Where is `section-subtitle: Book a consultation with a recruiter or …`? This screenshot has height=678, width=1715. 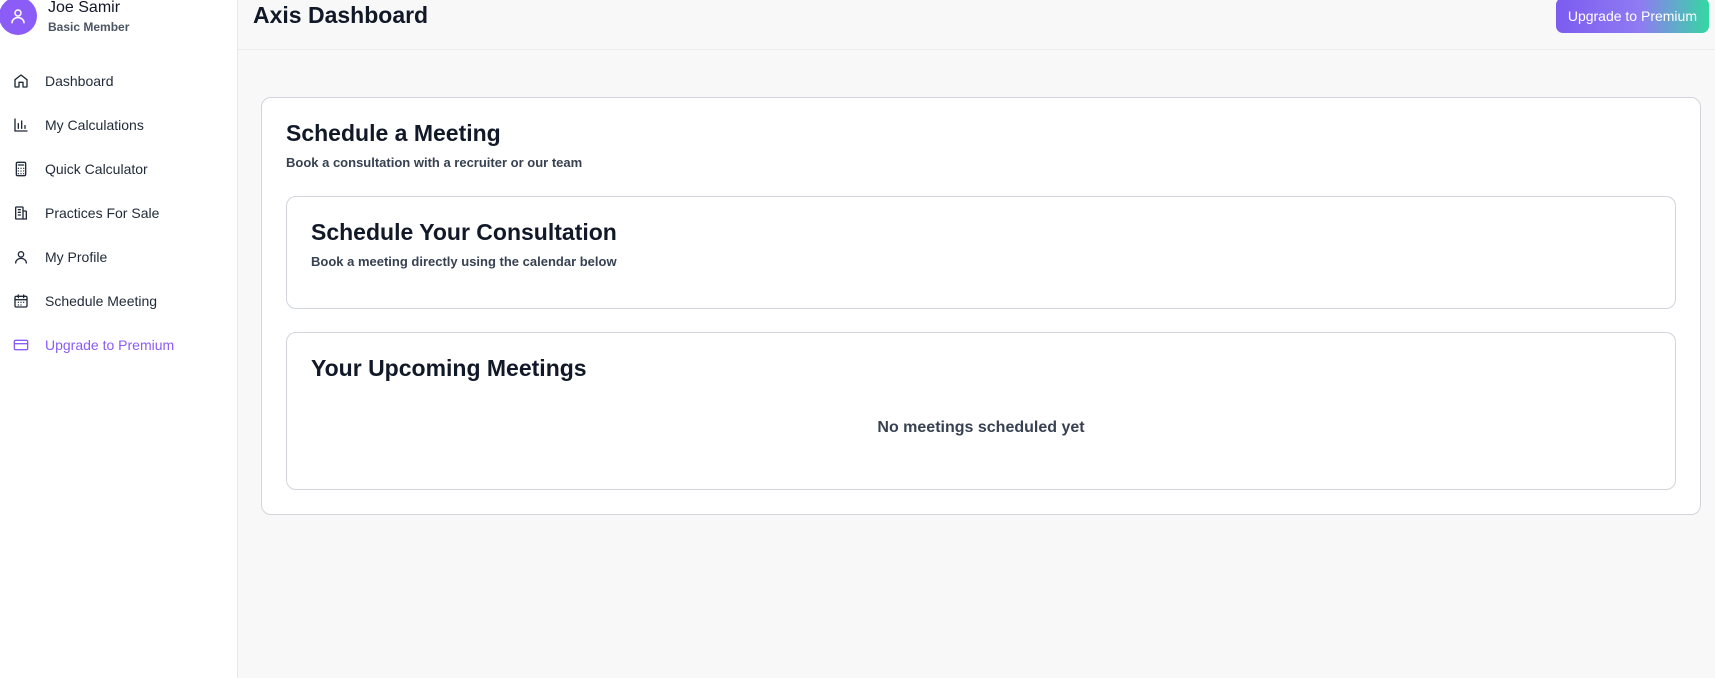
section-subtitle: Book a consultation with a recruiter or … is located at coordinates (434, 162).